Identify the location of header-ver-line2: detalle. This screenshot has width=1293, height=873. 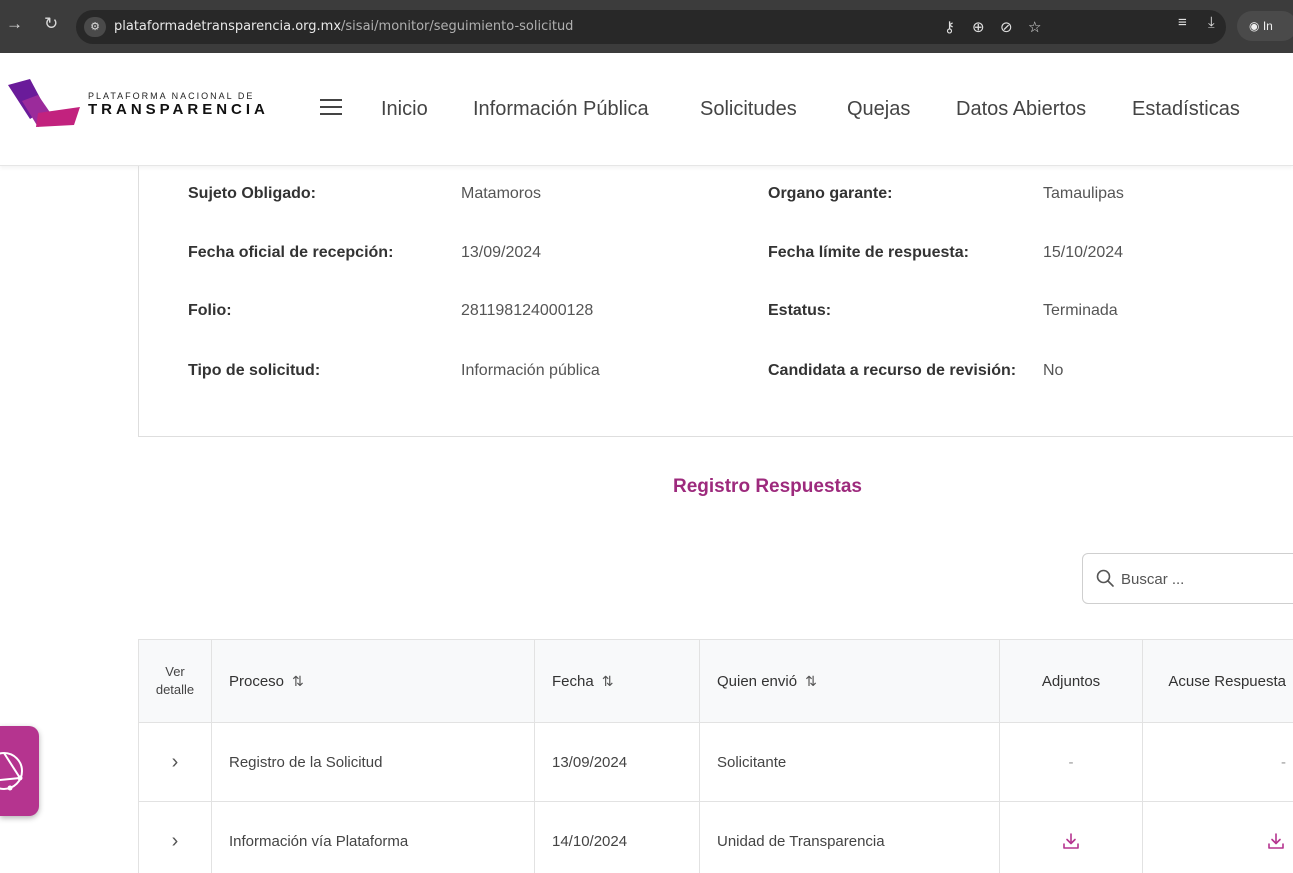
(175, 689).